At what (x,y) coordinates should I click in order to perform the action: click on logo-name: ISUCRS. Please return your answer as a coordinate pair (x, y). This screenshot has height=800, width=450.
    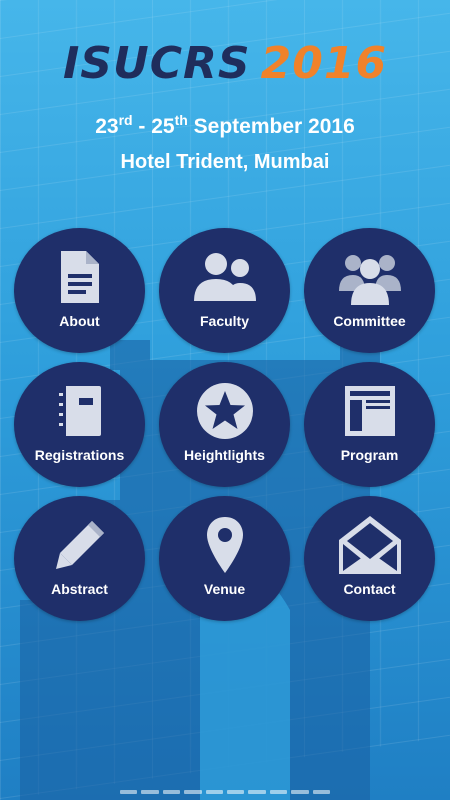
    Looking at the image, I should click on (156, 63).